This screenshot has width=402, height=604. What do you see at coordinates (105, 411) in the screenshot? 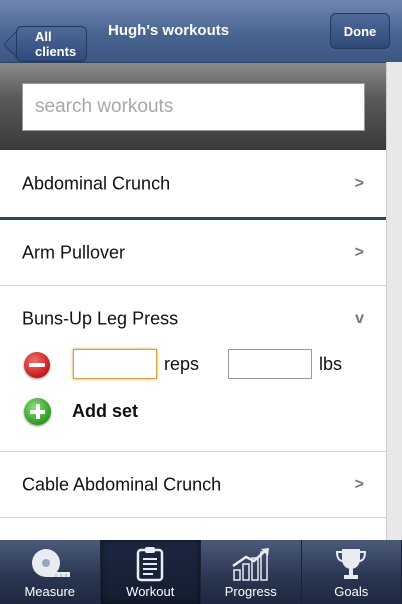
I see `add-set-label: Add set` at bounding box center [105, 411].